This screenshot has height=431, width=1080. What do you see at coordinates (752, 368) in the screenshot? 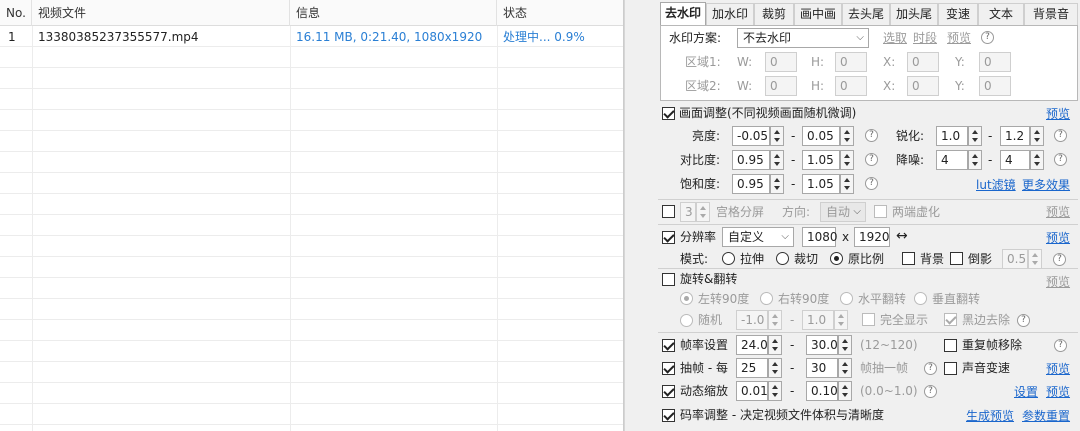
I see `frame-drop-every-input: 25` at bounding box center [752, 368].